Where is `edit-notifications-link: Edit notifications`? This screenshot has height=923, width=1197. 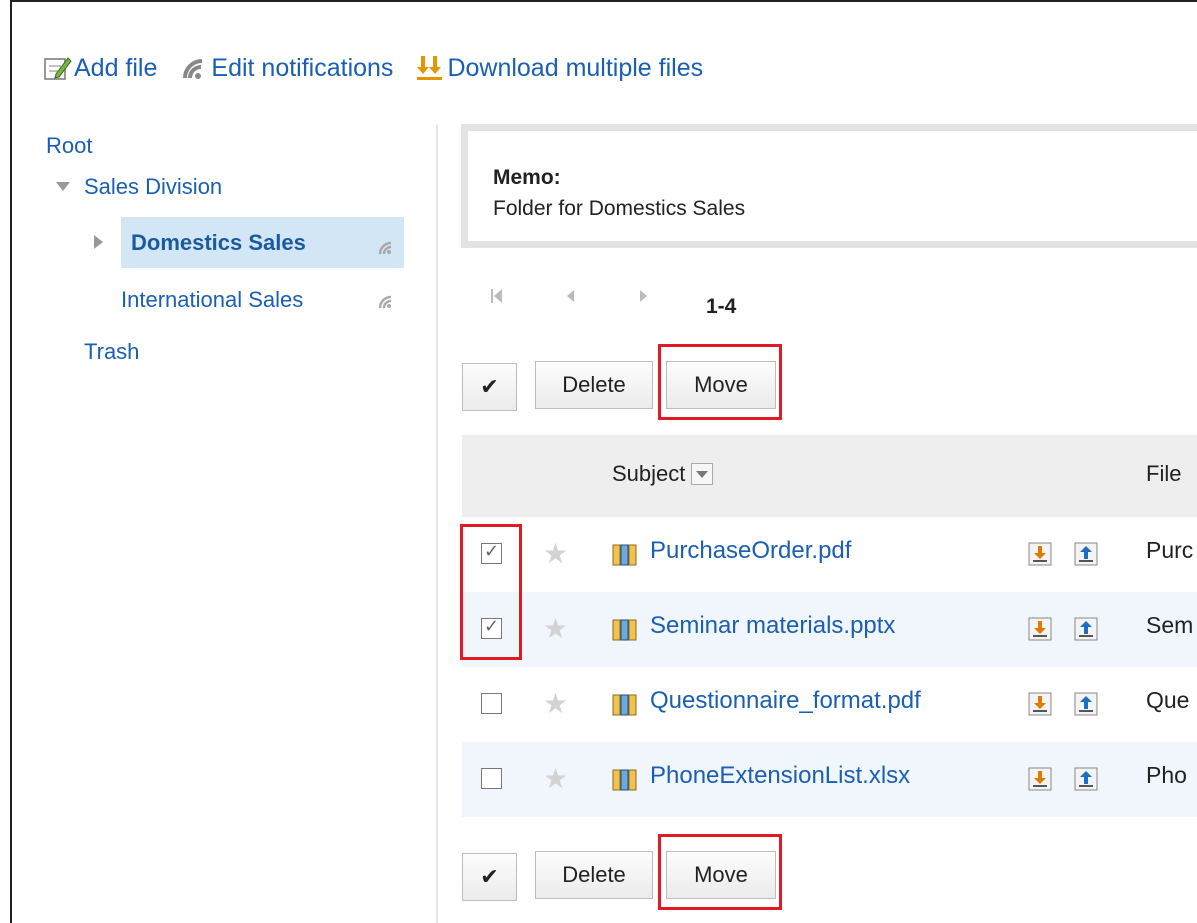 edit-notifications-link: Edit notifications is located at coordinates (286, 68).